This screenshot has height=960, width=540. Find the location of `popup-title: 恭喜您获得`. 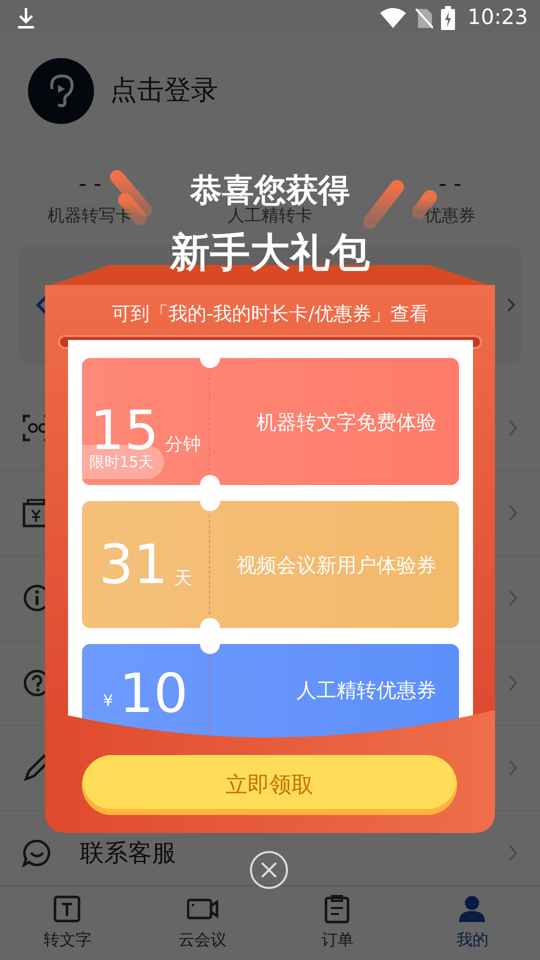

popup-title: 恭喜您获得 is located at coordinates (270, 189).